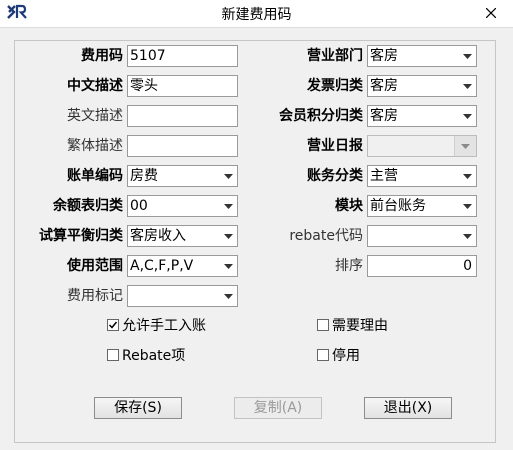 This screenshot has height=450, width=513. I want to click on fee-code-input: 5107, so click(182, 56).